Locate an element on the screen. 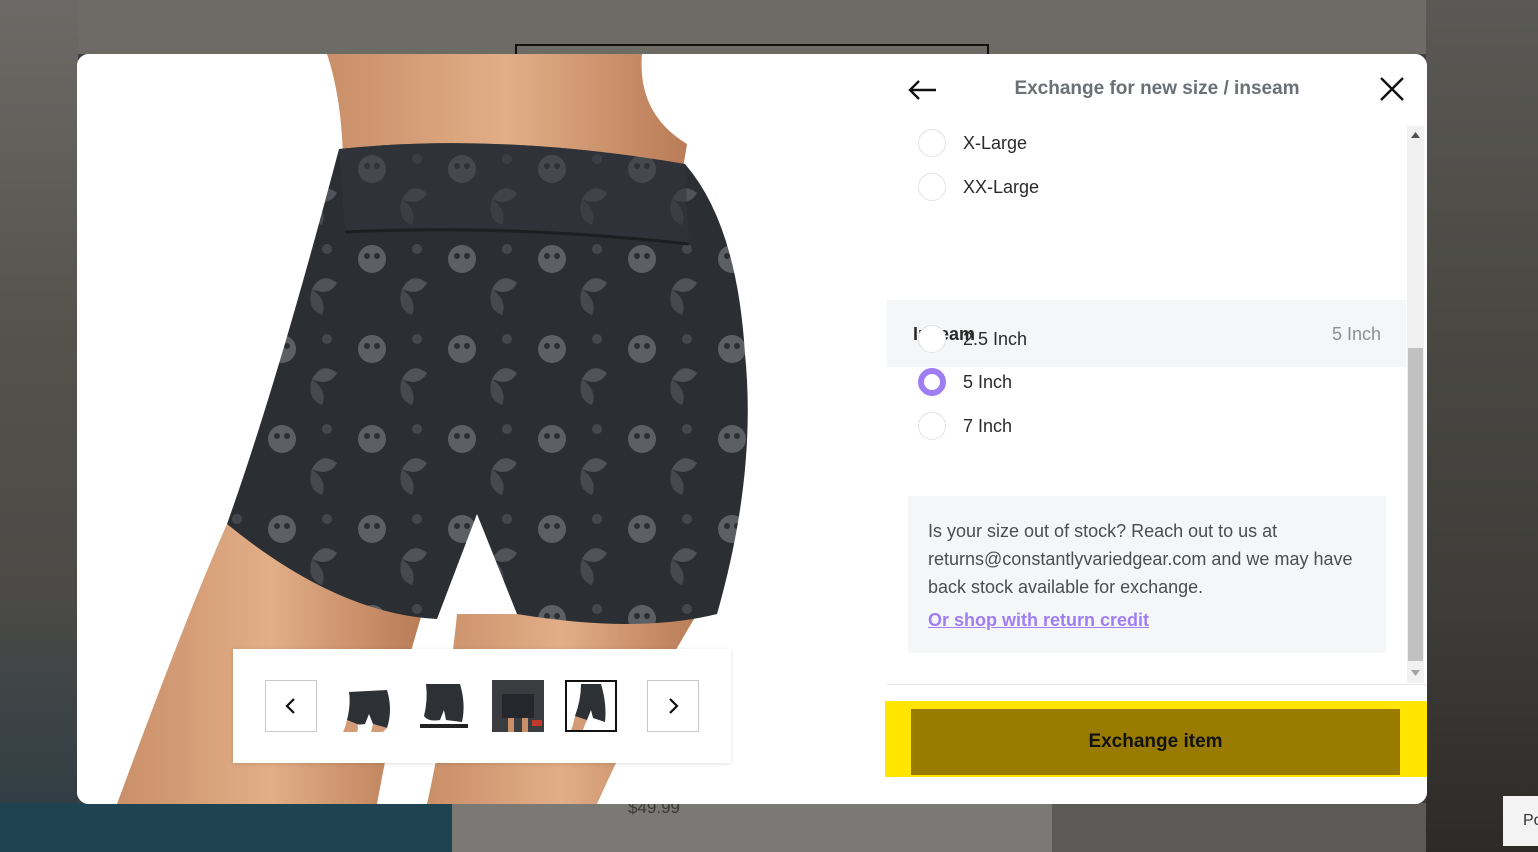  exchange-button-highlight: Exchange item is located at coordinates (1156, 739).